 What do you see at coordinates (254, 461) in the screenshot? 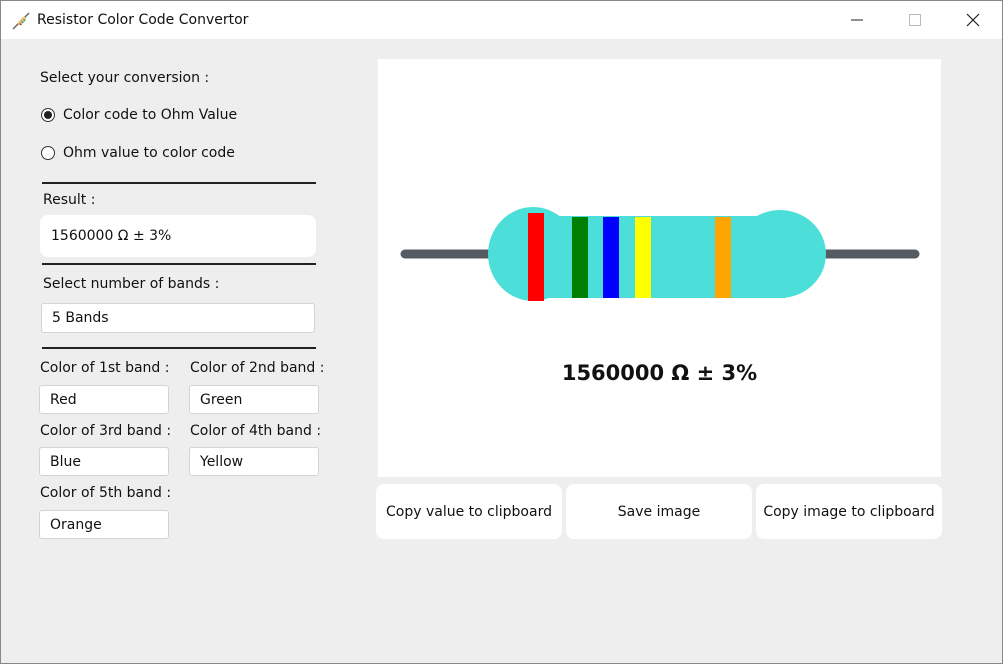
I see `band4-select: Yellow` at bounding box center [254, 461].